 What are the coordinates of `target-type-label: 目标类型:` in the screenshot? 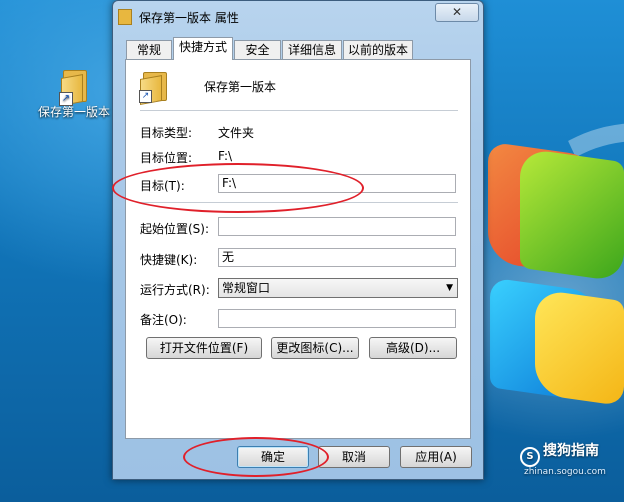 It's located at (166, 133).